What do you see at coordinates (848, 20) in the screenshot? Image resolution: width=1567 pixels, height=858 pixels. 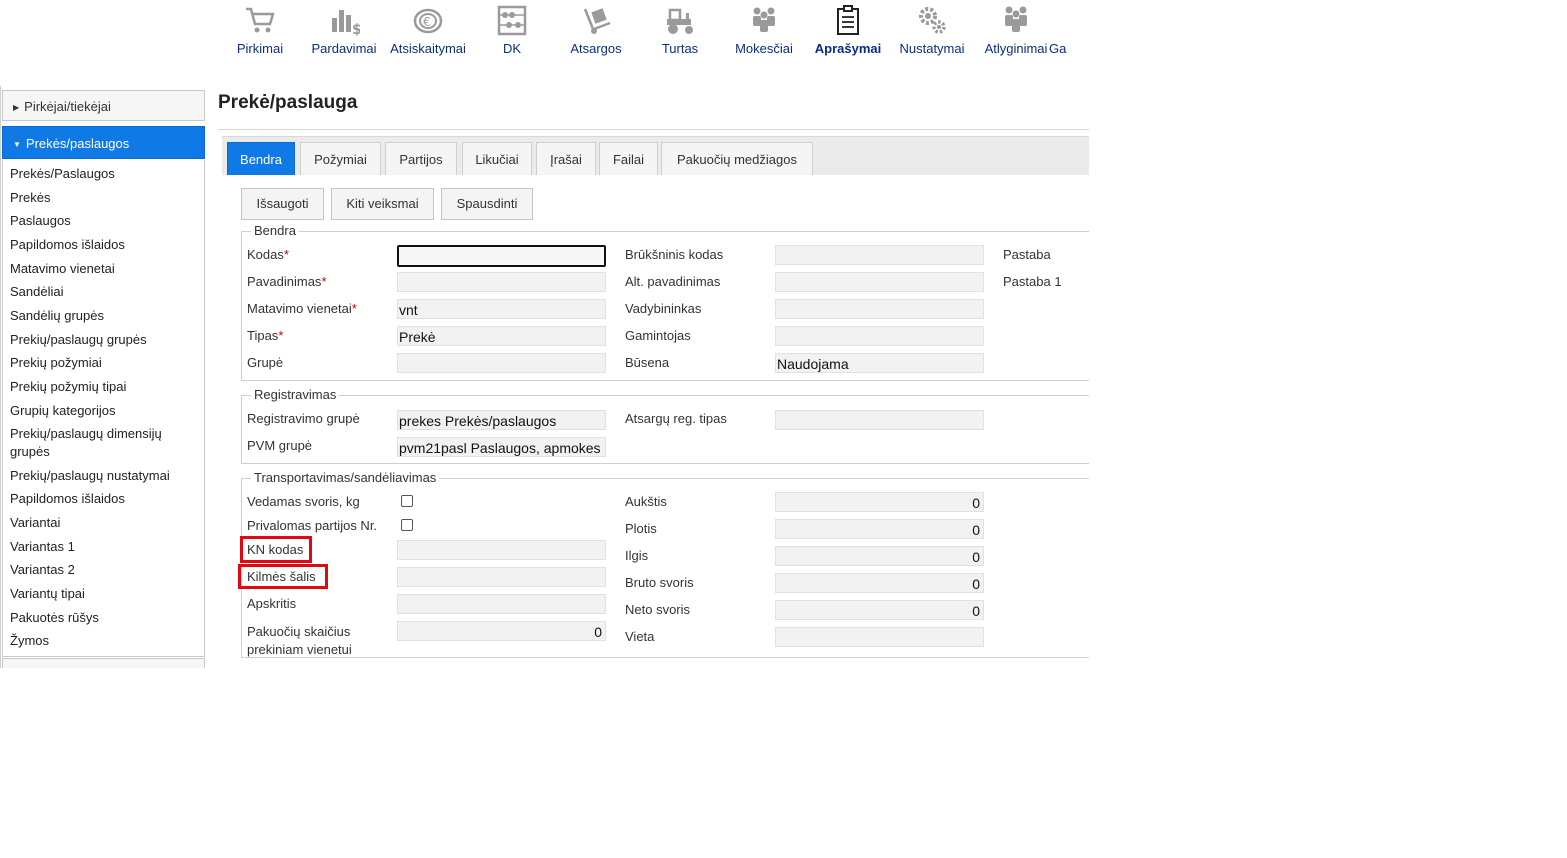 I see `clipboard-icon` at bounding box center [848, 20].